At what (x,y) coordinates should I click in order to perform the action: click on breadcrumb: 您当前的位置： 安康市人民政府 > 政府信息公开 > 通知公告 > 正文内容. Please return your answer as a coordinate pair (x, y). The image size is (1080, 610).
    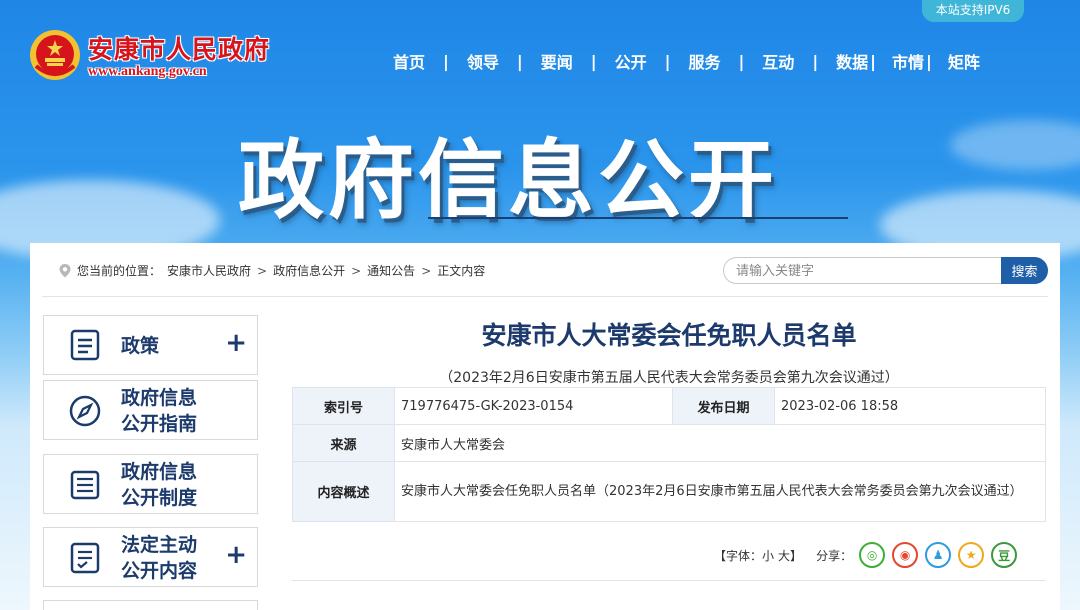
    Looking at the image, I should click on (271, 270).